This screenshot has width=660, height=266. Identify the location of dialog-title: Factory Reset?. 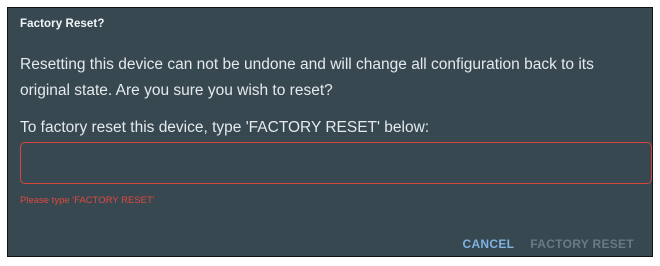
(62, 24).